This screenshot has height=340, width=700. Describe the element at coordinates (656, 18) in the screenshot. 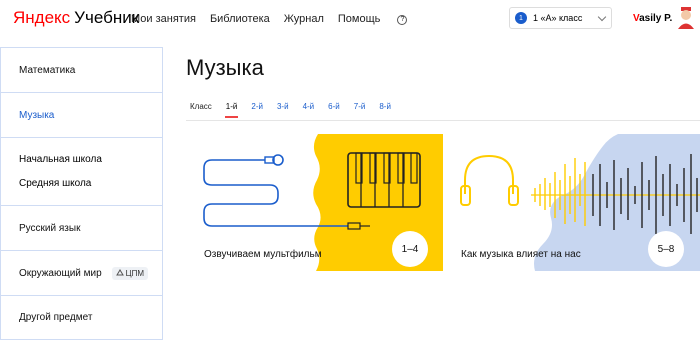

I see `user-name-rest: asily P.` at that location.